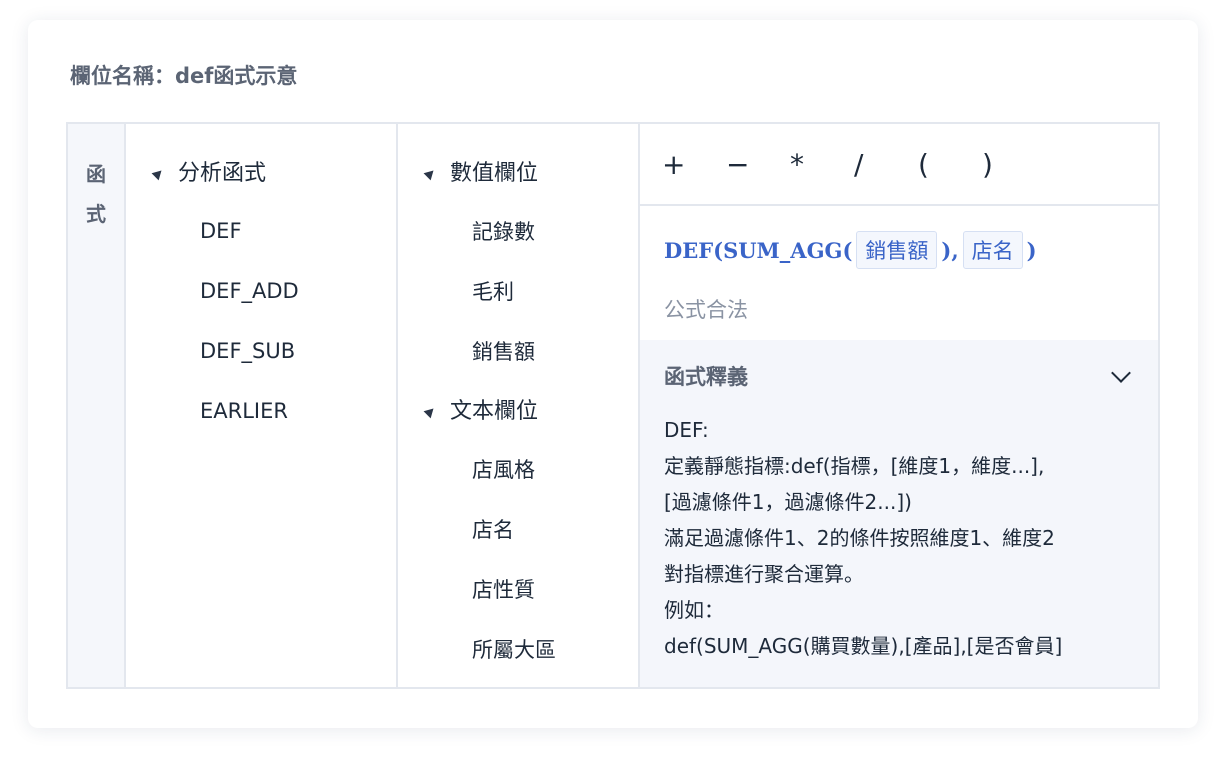 The image size is (1226, 764). What do you see at coordinates (96, 174) in the screenshot?
I see `function-tab-char: 函` at bounding box center [96, 174].